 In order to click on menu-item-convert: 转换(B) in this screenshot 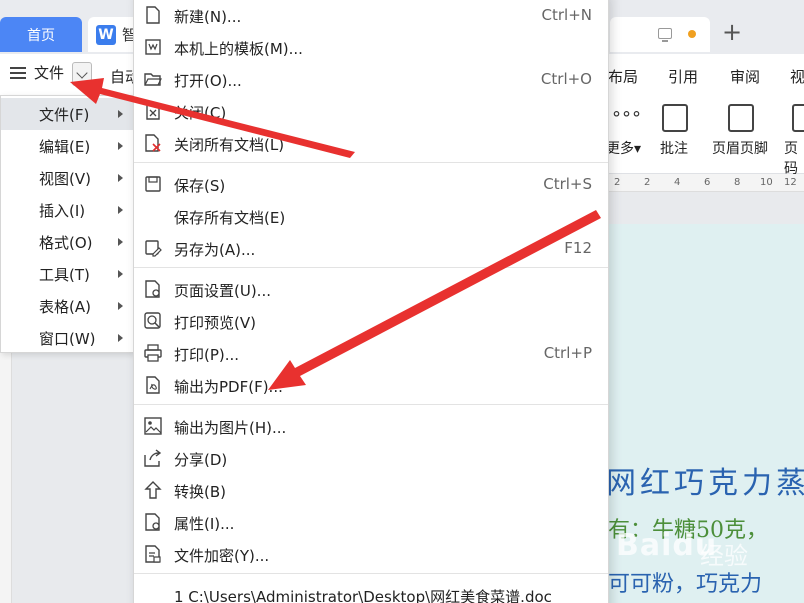, I will do `click(371, 490)`.